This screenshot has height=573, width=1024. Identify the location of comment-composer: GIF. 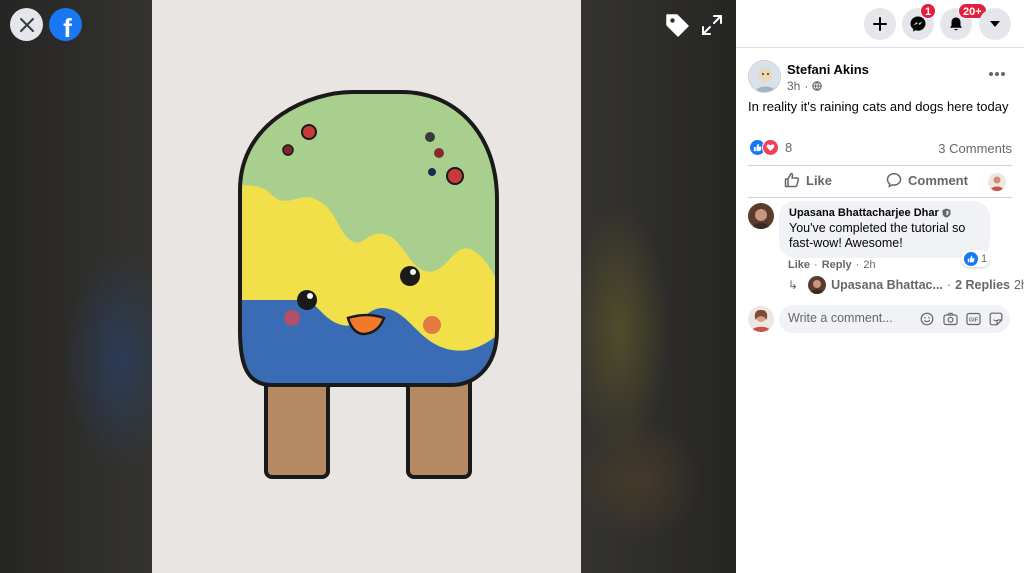
(894, 319).